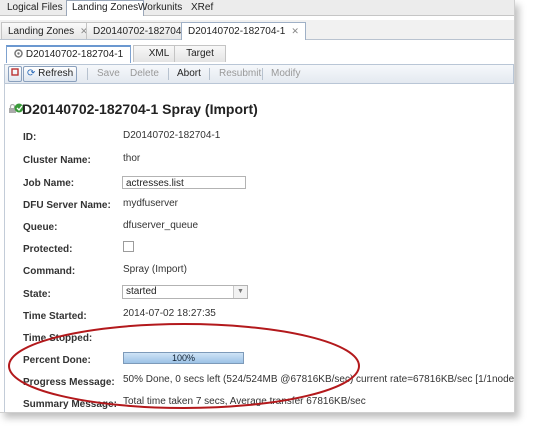 The image size is (533, 434). What do you see at coordinates (184, 366) in the screenshot?
I see `highlight-ellipse` at bounding box center [184, 366].